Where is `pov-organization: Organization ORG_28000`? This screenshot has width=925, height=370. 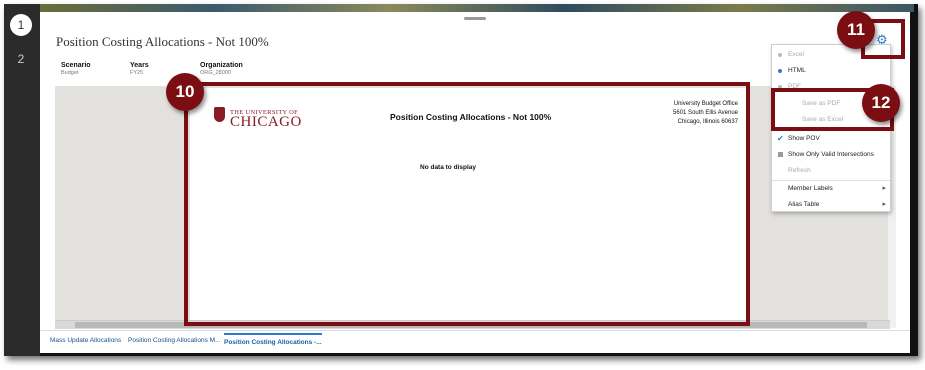 pov-organization: Organization ORG_28000 is located at coordinates (221, 69).